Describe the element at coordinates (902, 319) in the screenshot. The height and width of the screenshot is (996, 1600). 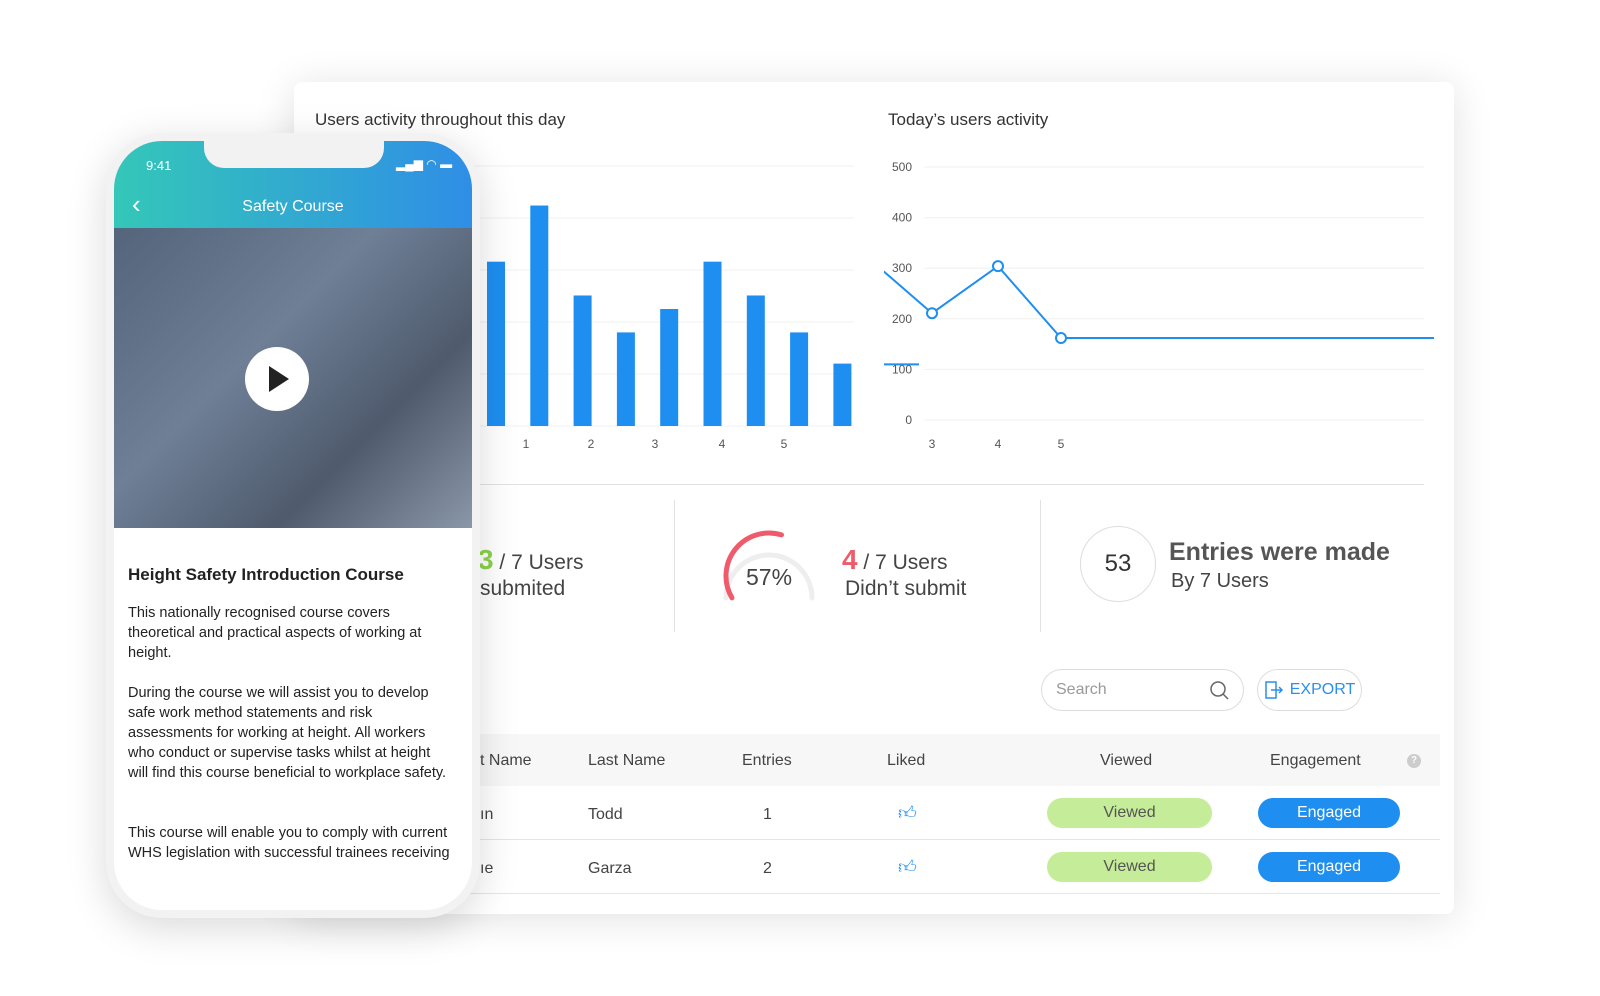
I see `y-tick-label: 200` at that location.